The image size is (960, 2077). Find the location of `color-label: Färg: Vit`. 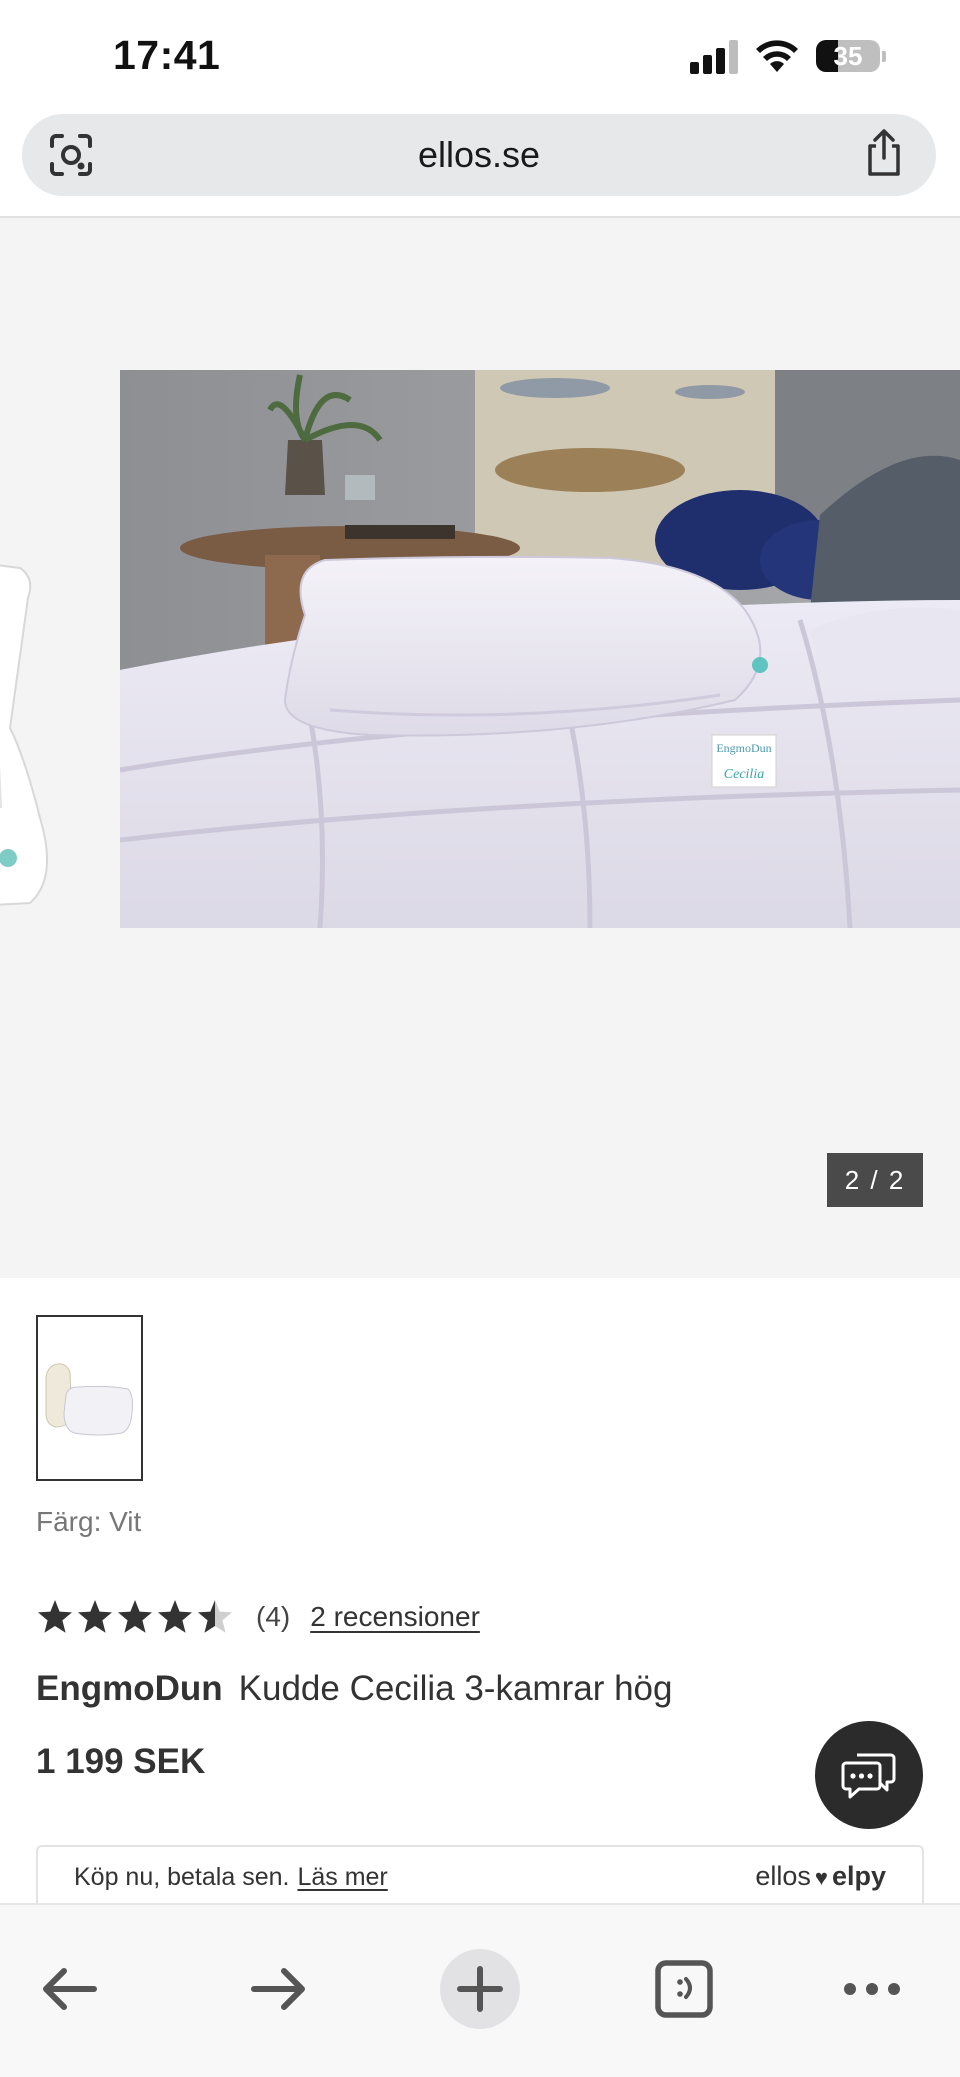

color-label: Färg: Vit is located at coordinates (89, 1521).